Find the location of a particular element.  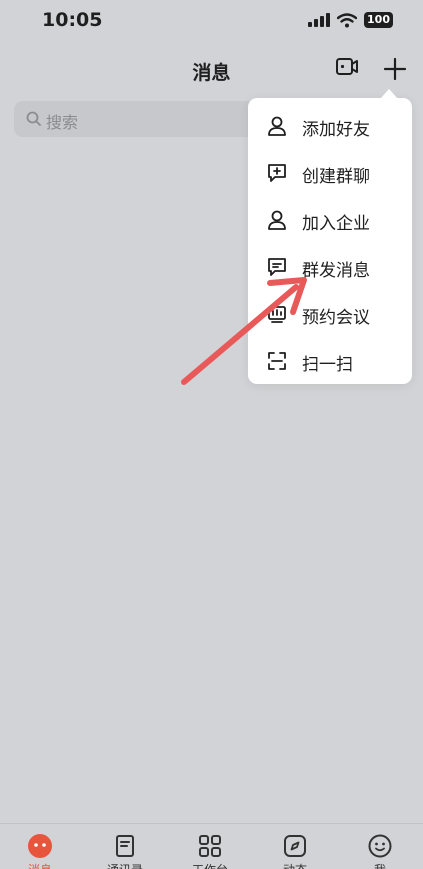

battery-icon: 100 is located at coordinates (378, 20).